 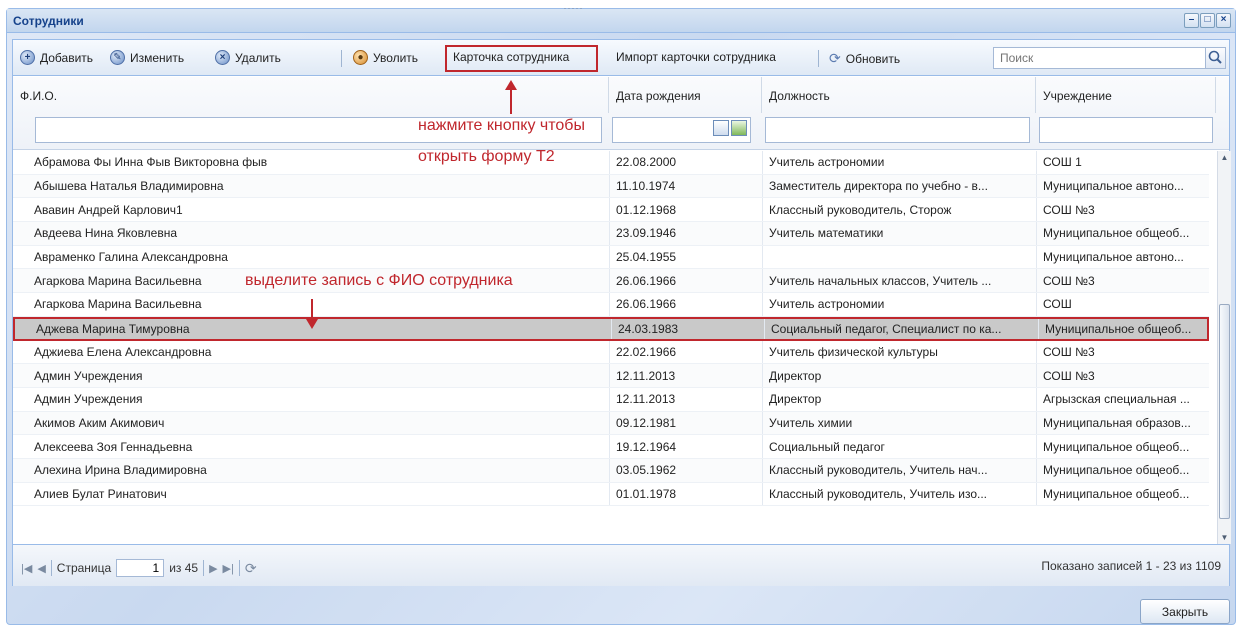 I want to click on cell-birthdate: 03.05.1962, so click(x=646, y=470).